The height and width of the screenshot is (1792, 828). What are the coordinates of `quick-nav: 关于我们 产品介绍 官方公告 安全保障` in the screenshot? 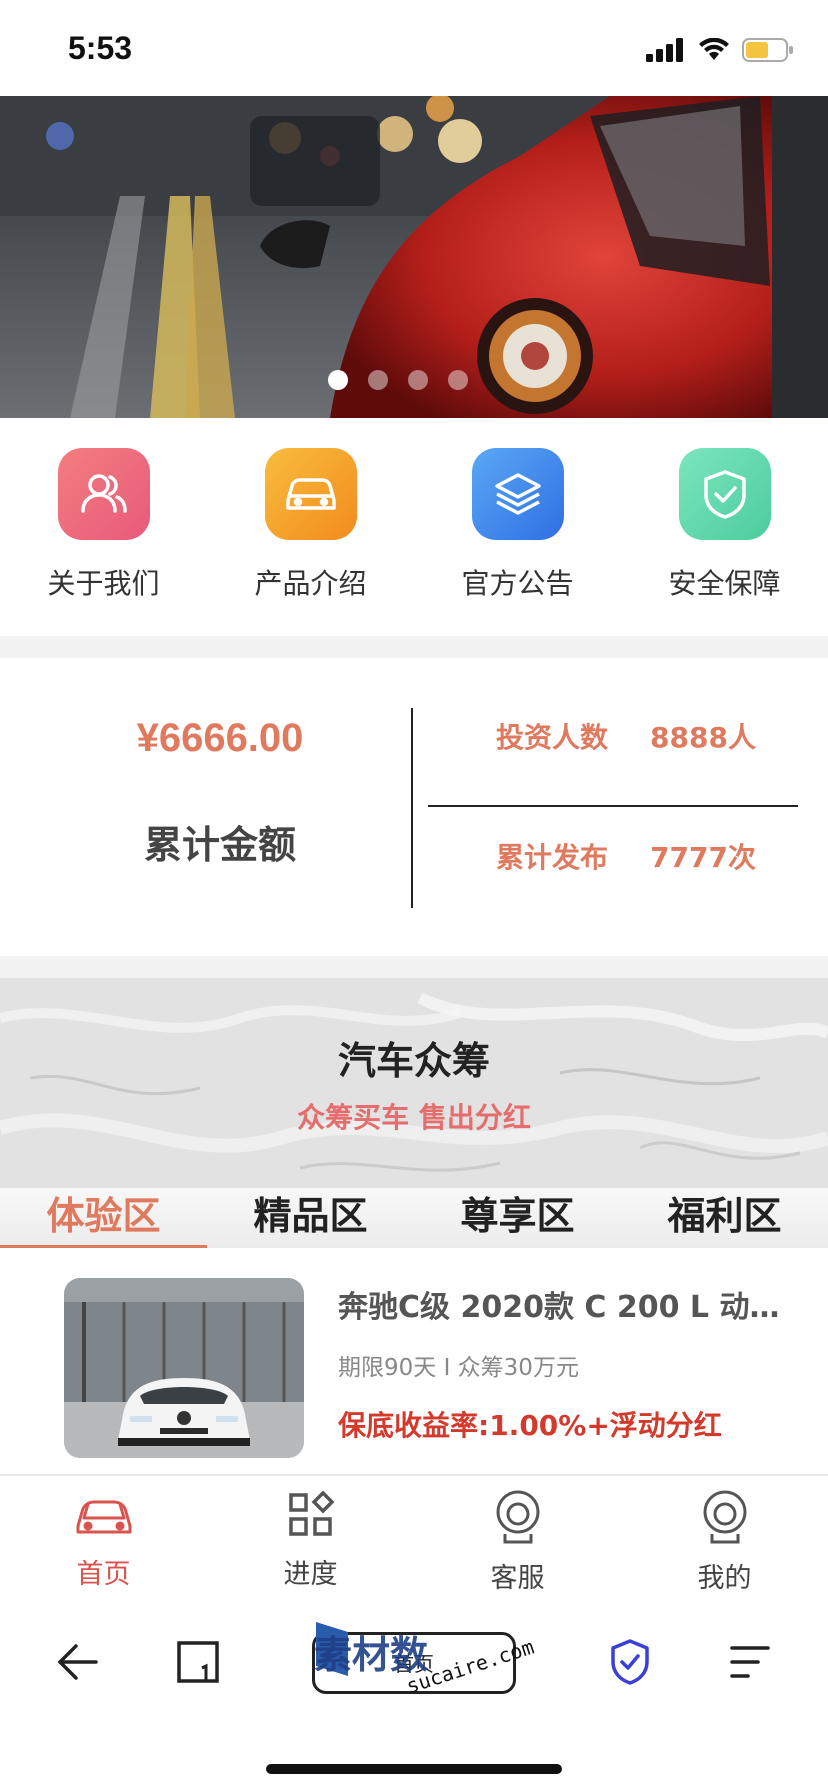 It's located at (414, 527).